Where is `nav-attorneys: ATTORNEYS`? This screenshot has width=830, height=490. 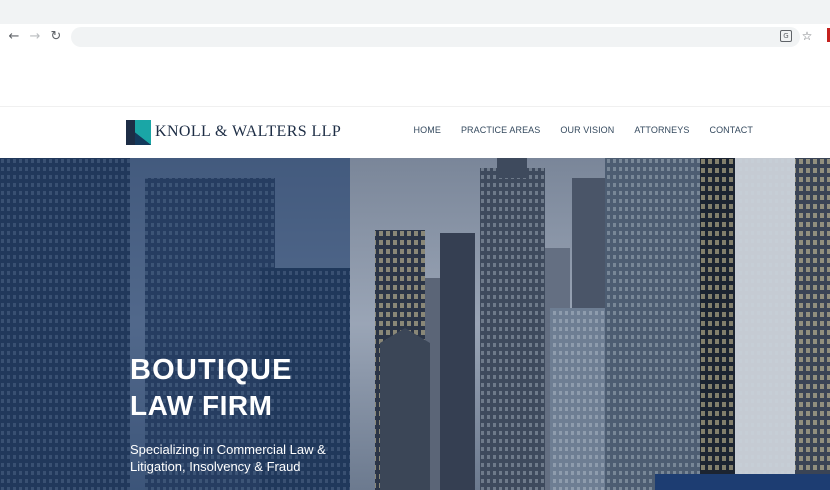
nav-attorneys: ATTORNEYS is located at coordinates (661, 130).